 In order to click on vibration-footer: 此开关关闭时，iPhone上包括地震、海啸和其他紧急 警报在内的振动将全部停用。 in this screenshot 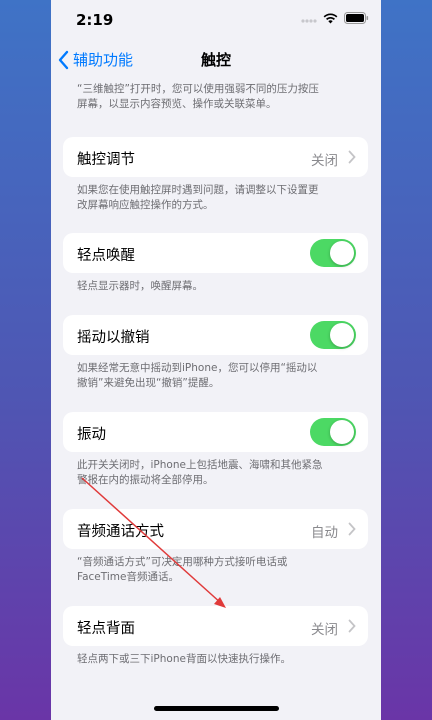, I will do `click(200, 472)`.